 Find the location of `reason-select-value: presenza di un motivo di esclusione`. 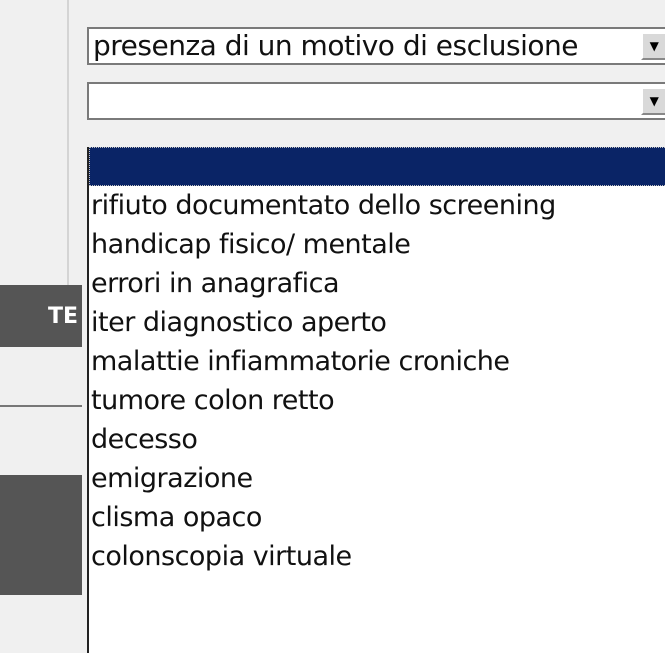

reason-select-value: presenza di un motivo di esclusione is located at coordinates (335, 45).